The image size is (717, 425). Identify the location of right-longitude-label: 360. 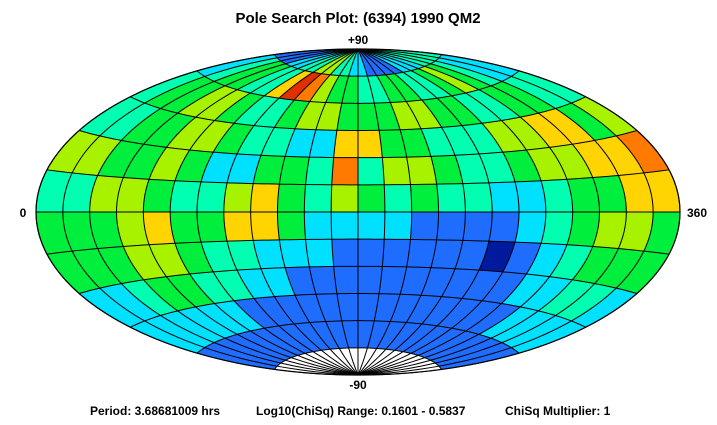
(697, 213).